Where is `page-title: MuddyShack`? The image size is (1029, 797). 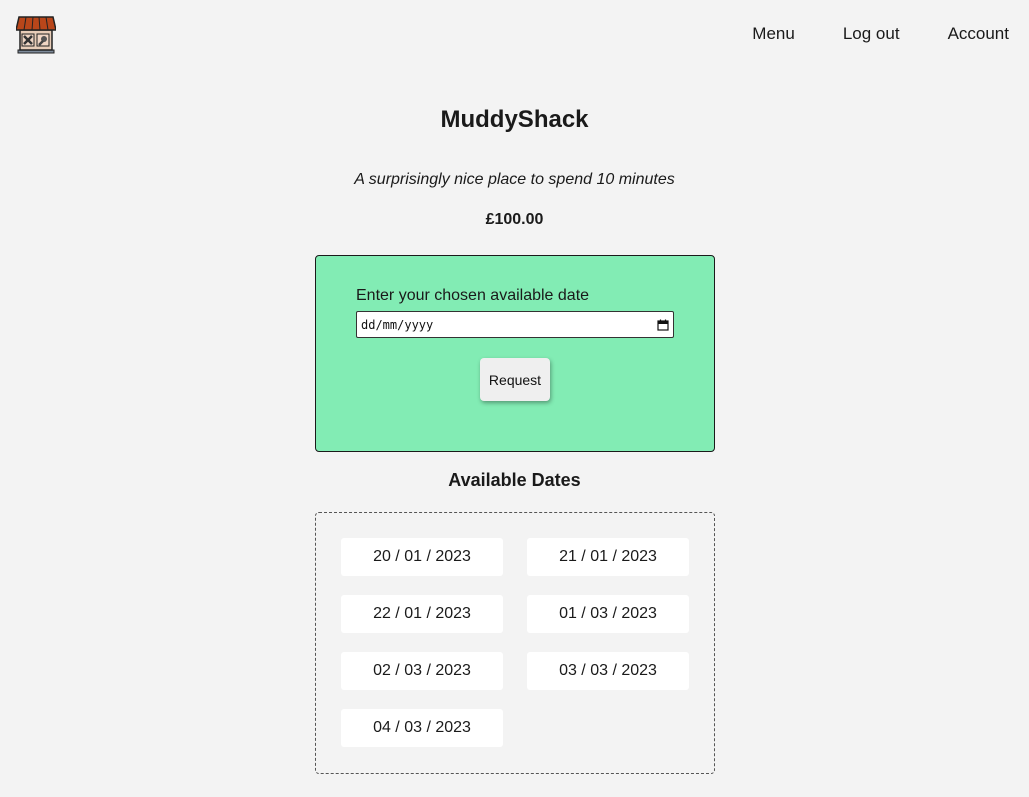 page-title: MuddyShack is located at coordinates (514, 119).